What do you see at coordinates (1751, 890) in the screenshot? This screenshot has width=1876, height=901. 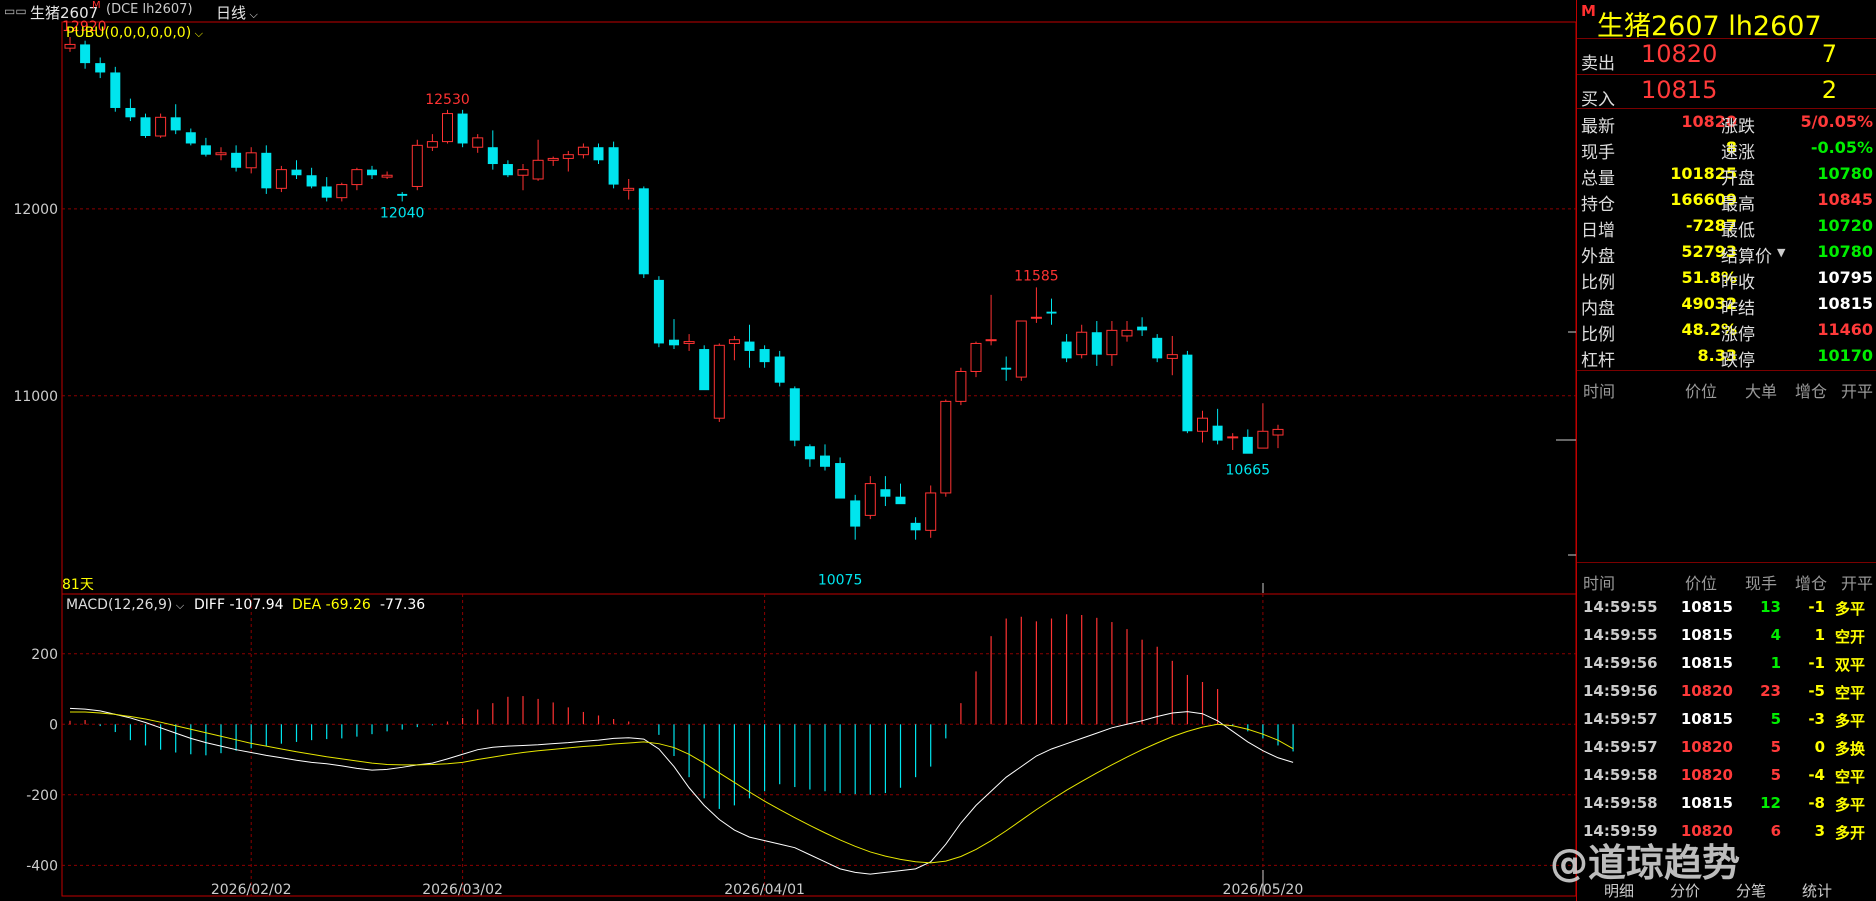 I see `tab-ticks: 分笔` at bounding box center [1751, 890].